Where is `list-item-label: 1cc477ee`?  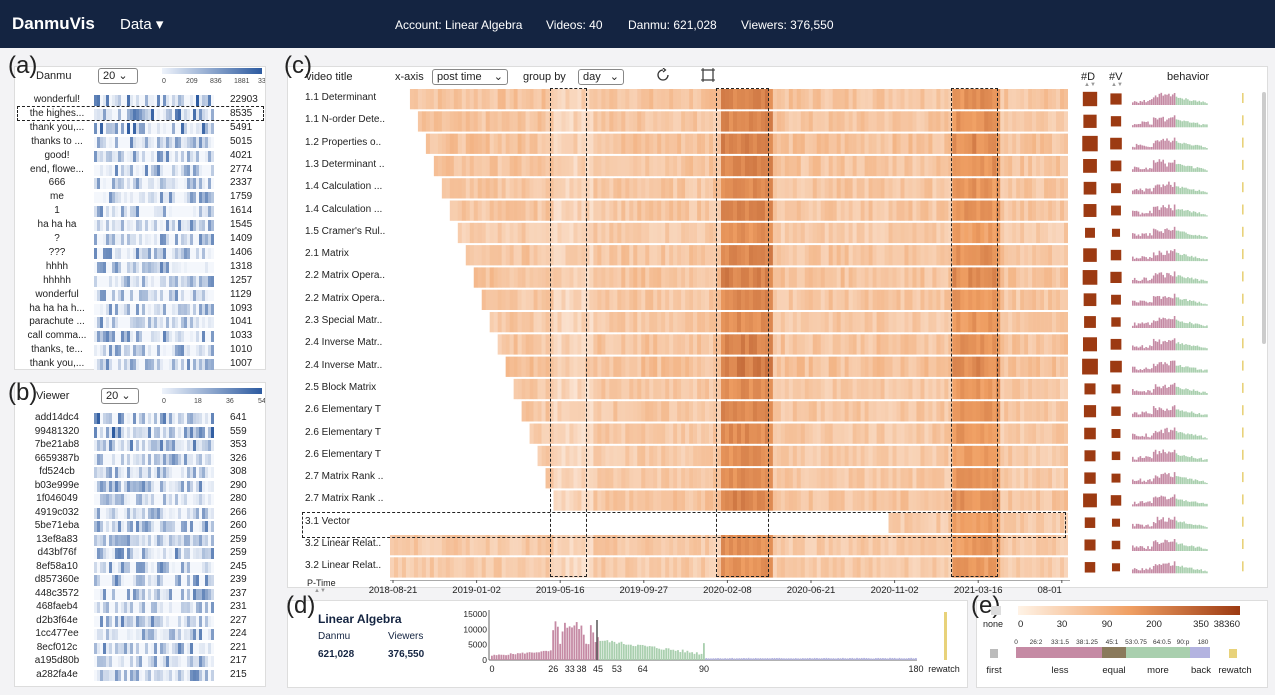 list-item-label: 1cc477ee is located at coordinates (57, 633).